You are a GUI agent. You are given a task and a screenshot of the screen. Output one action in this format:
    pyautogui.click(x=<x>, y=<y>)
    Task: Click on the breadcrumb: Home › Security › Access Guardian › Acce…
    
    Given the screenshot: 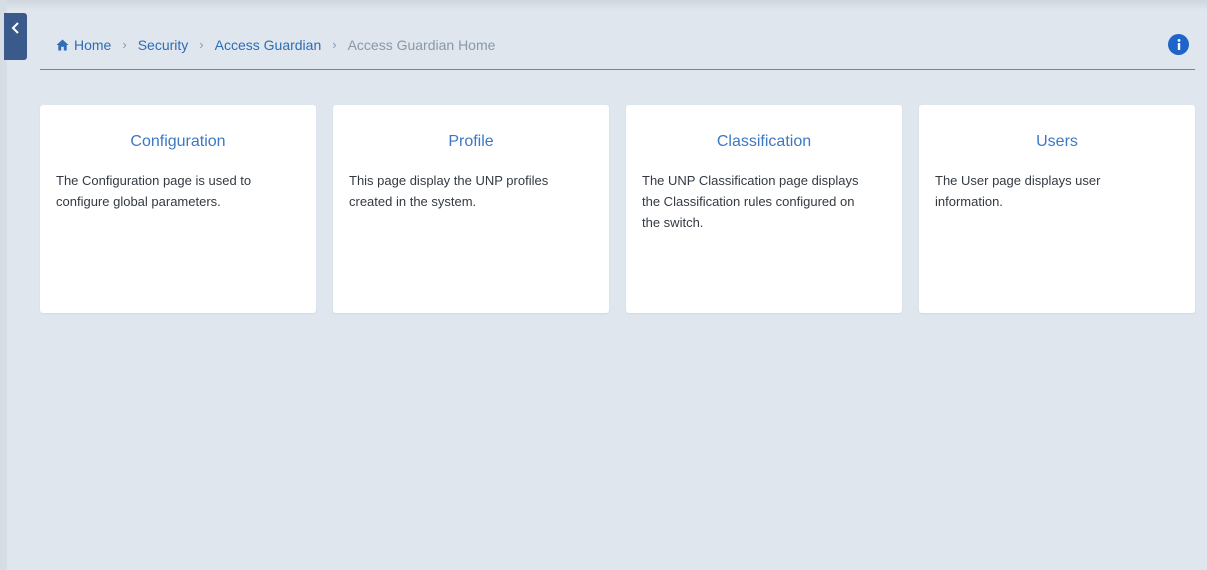 What is the action you would take?
    pyautogui.click(x=275, y=45)
    